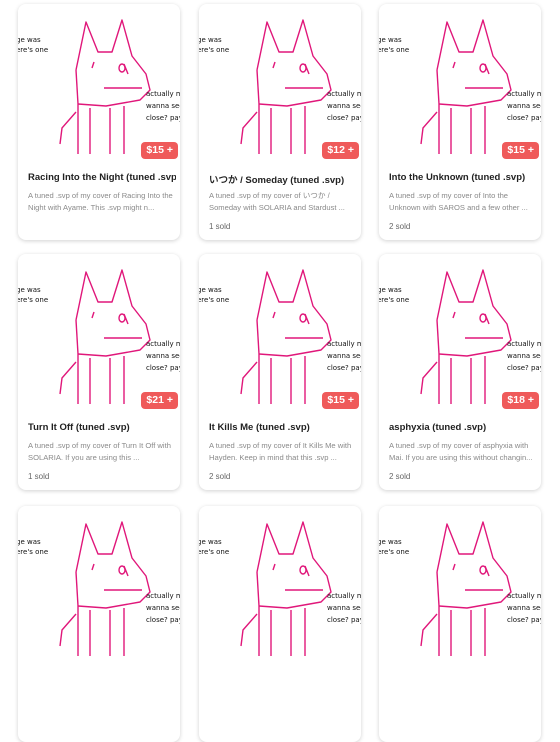 Image resolution: width=560 pixels, height=742 pixels. What do you see at coordinates (463, 177) in the screenshot?
I see `product-title: Into the Unknown (tuned .svp)` at bounding box center [463, 177].